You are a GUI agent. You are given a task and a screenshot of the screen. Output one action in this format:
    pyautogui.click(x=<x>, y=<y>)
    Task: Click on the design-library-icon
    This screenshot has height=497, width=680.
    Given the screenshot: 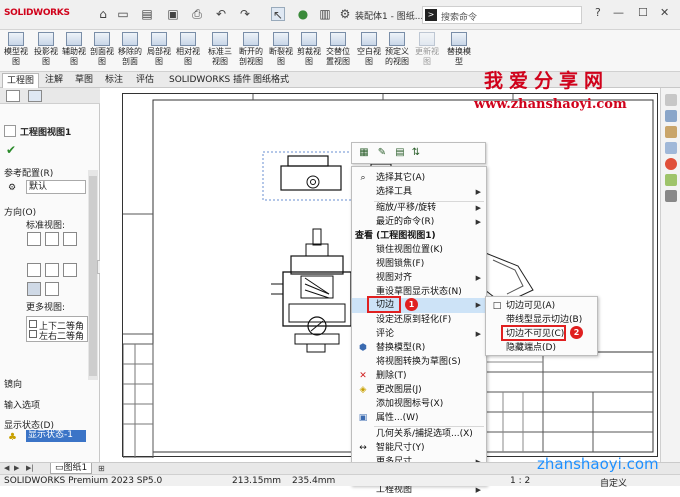 What is the action you would take?
    pyautogui.click(x=671, y=116)
    